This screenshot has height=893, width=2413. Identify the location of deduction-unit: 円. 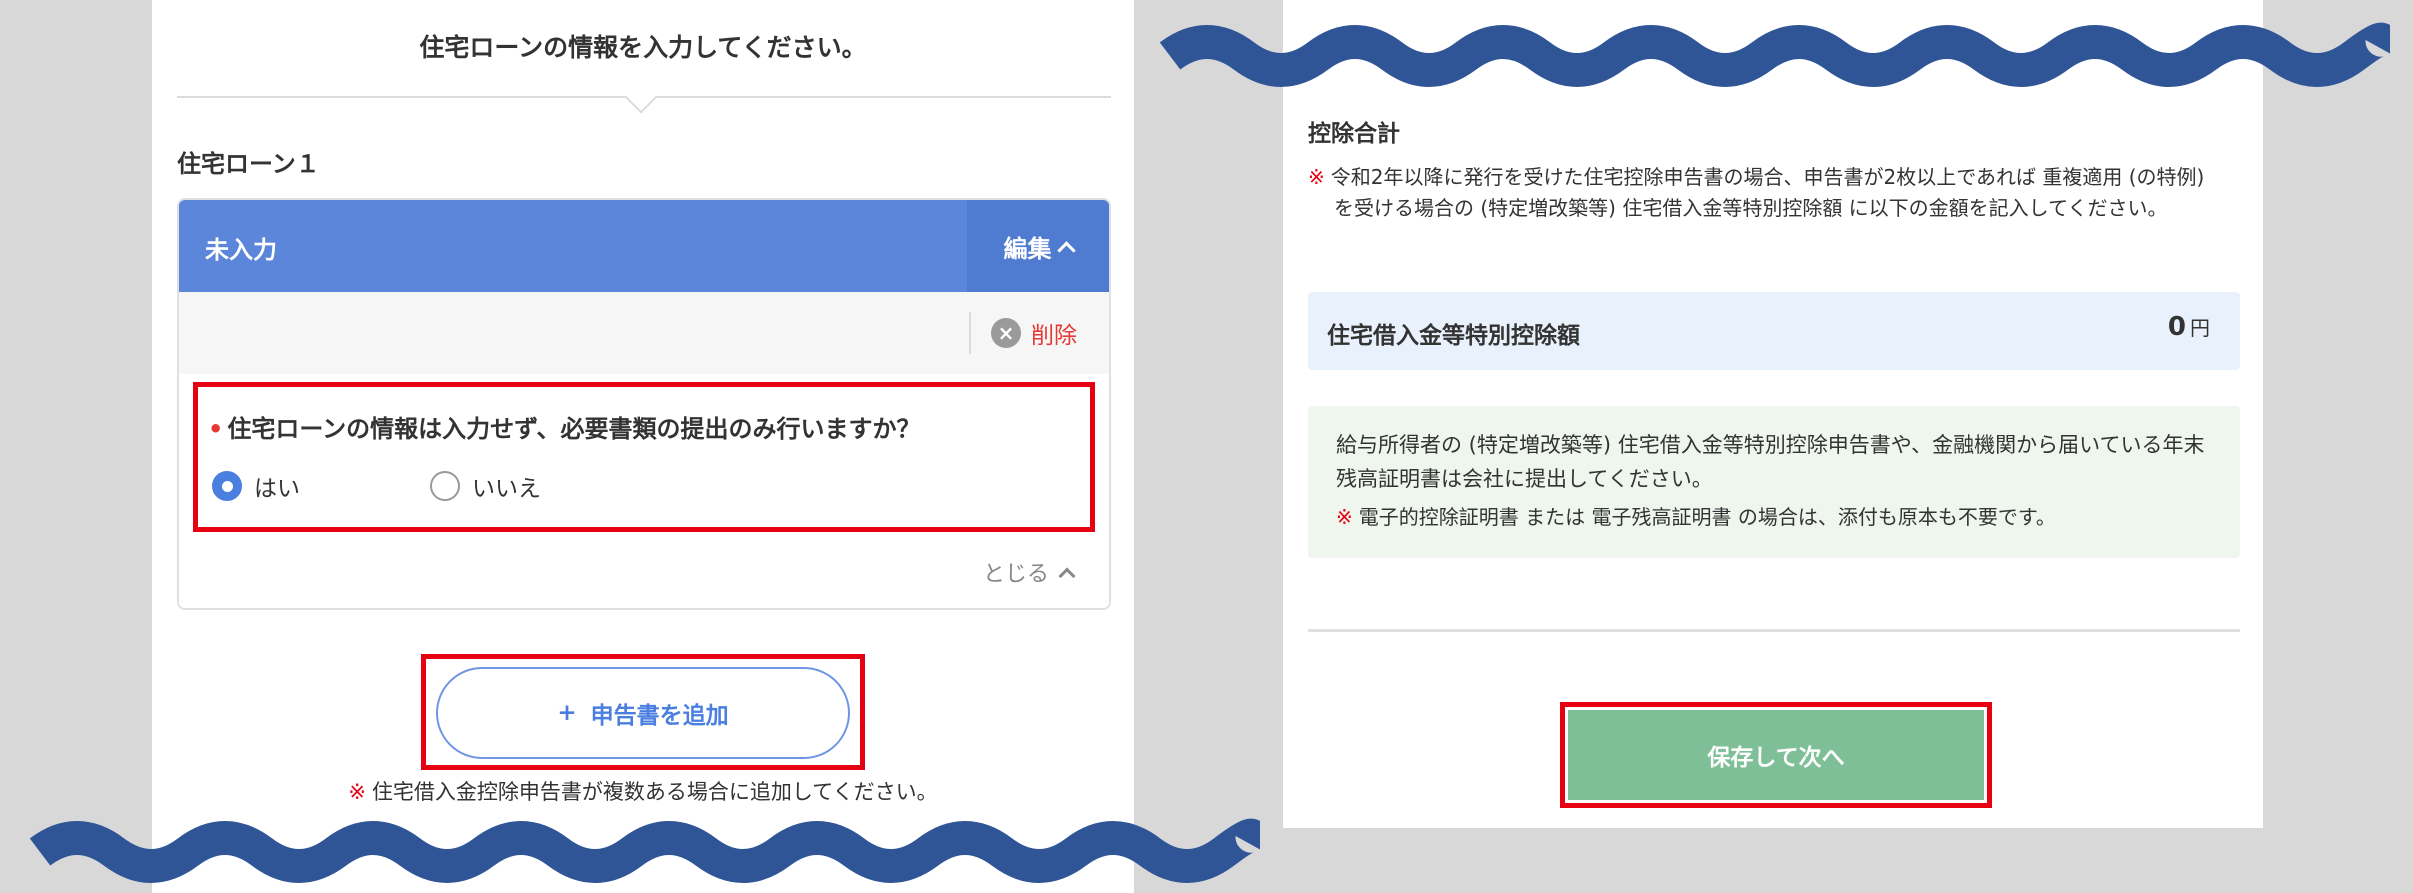
(2200, 328).